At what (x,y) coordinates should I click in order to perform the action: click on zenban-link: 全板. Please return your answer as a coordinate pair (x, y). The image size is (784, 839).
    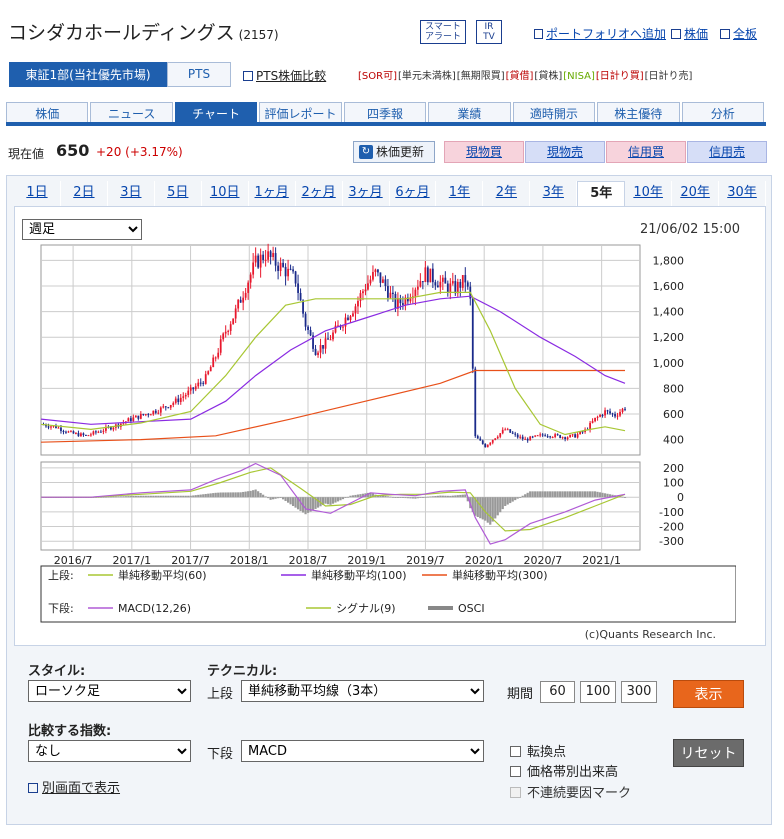
    Looking at the image, I should click on (738, 33).